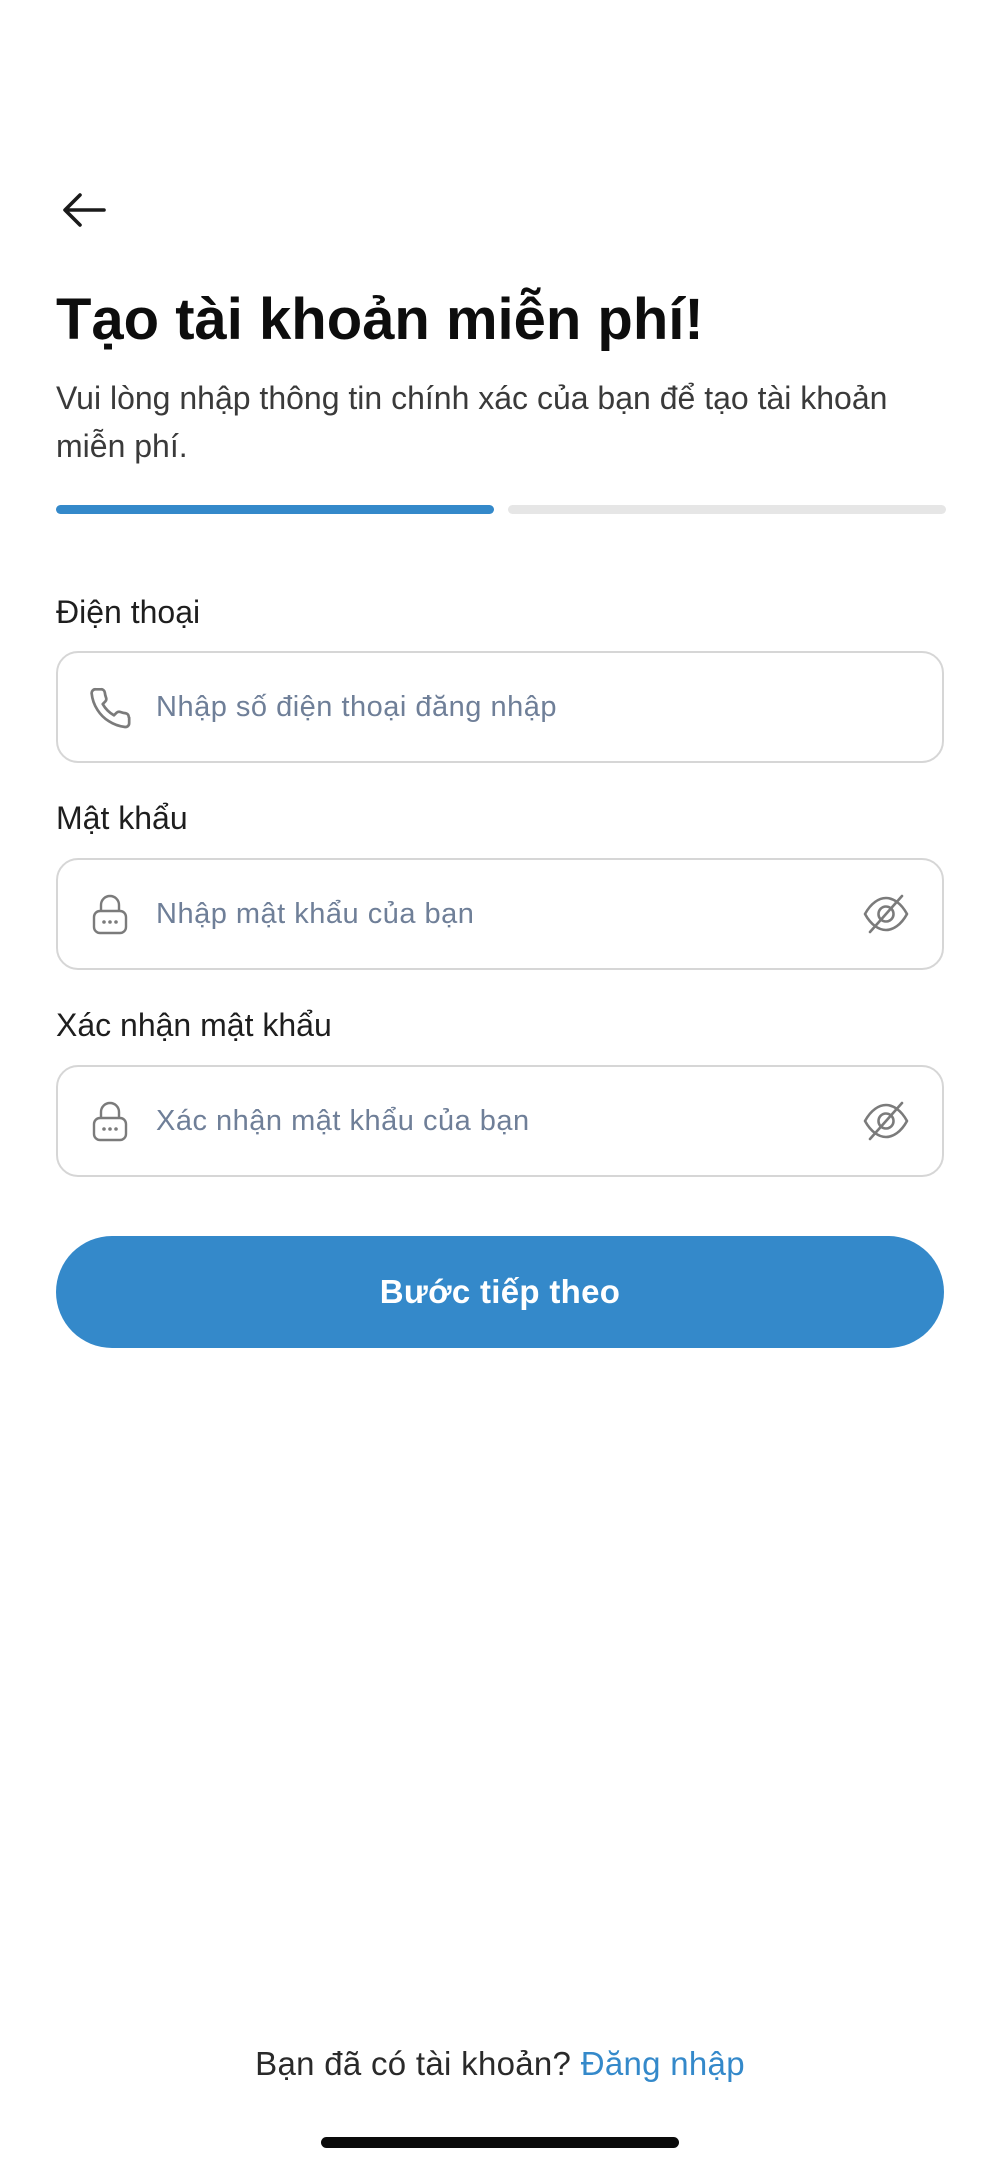 Image resolution: width=1000 pixels, height=2167 pixels. Describe the element at coordinates (500, 1292) in the screenshot. I see `next-step-button: Bước tiếp theo` at that location.